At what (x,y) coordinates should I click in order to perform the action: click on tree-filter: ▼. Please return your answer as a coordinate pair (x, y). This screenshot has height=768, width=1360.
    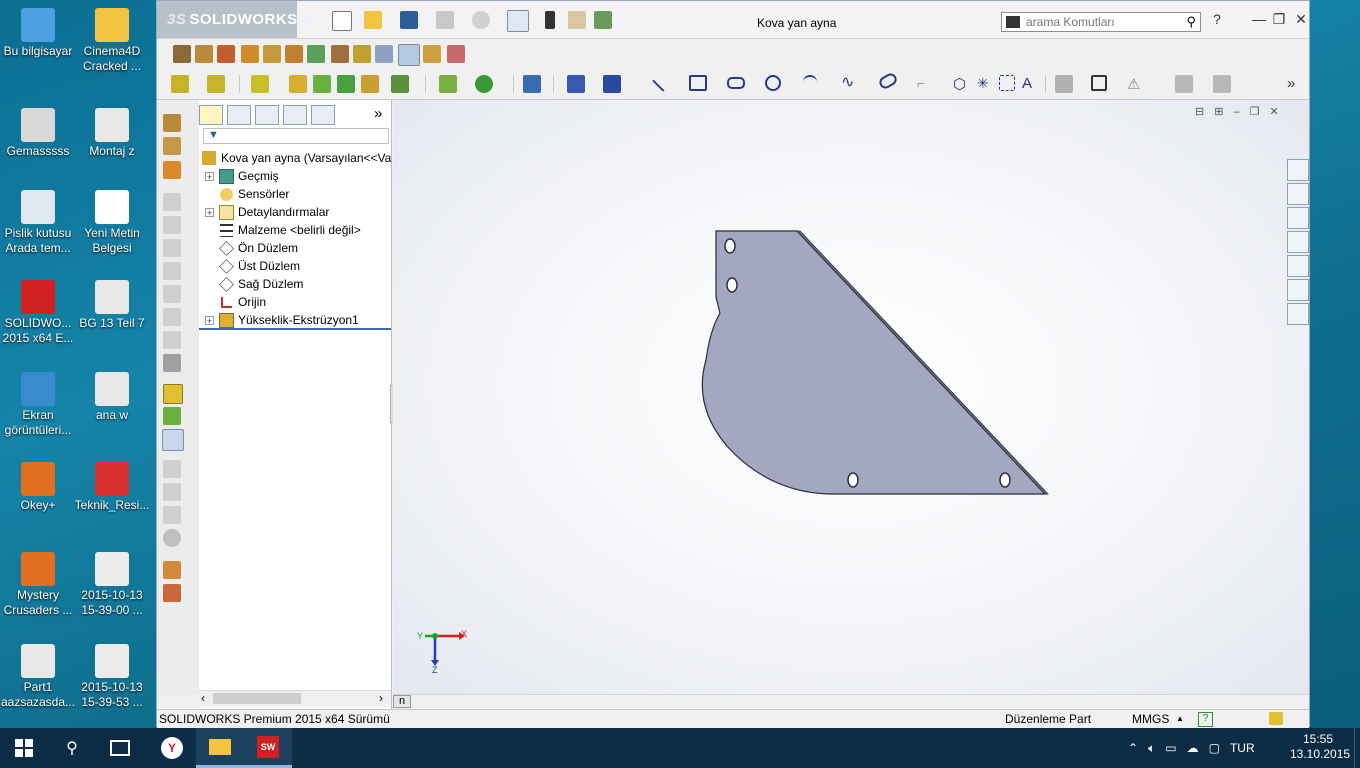
    Looking at the image, I should click on (296, 136).